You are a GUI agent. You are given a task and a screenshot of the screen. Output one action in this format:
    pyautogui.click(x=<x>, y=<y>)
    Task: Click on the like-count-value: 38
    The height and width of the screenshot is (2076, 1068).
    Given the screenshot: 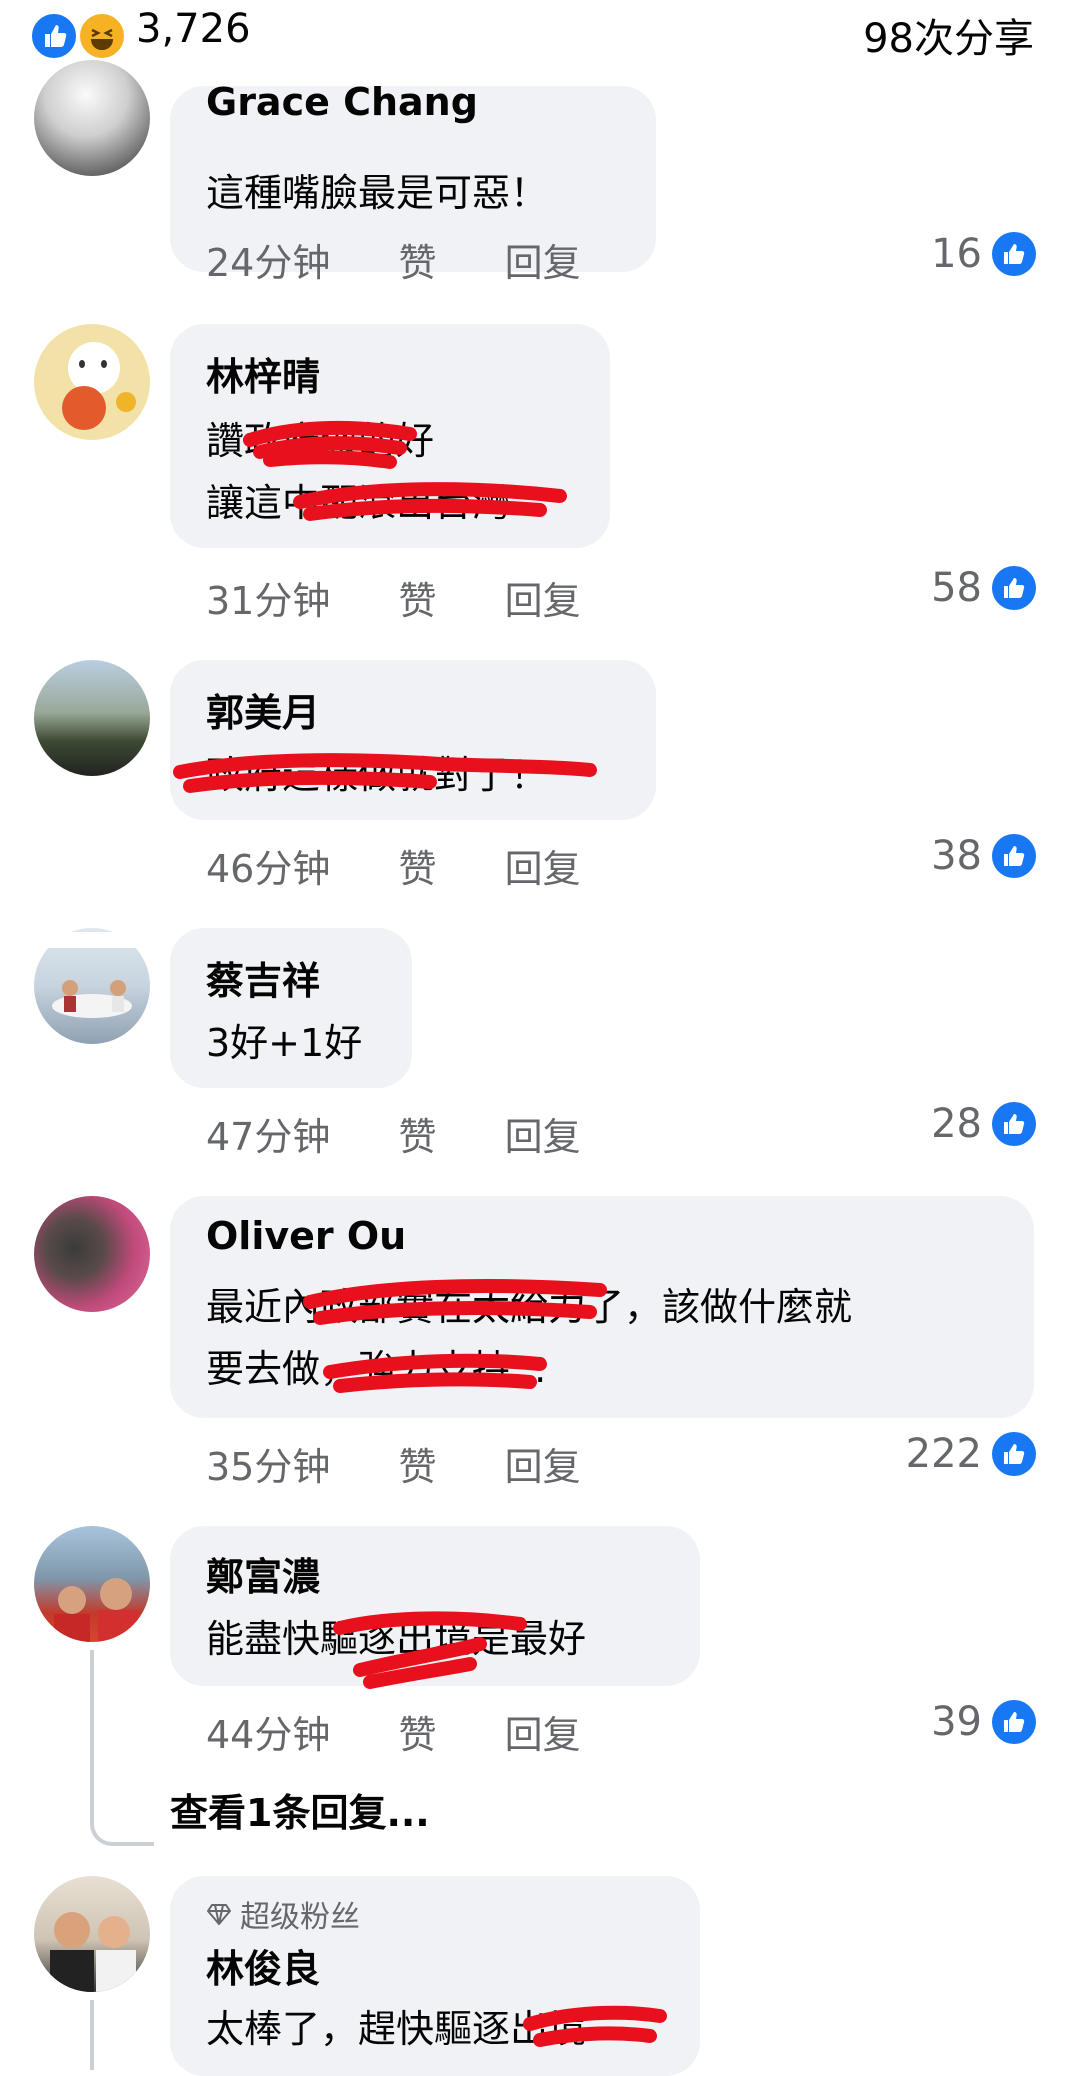 What is the action you would take?
    pyautogui.click(x=956, y=856)
    